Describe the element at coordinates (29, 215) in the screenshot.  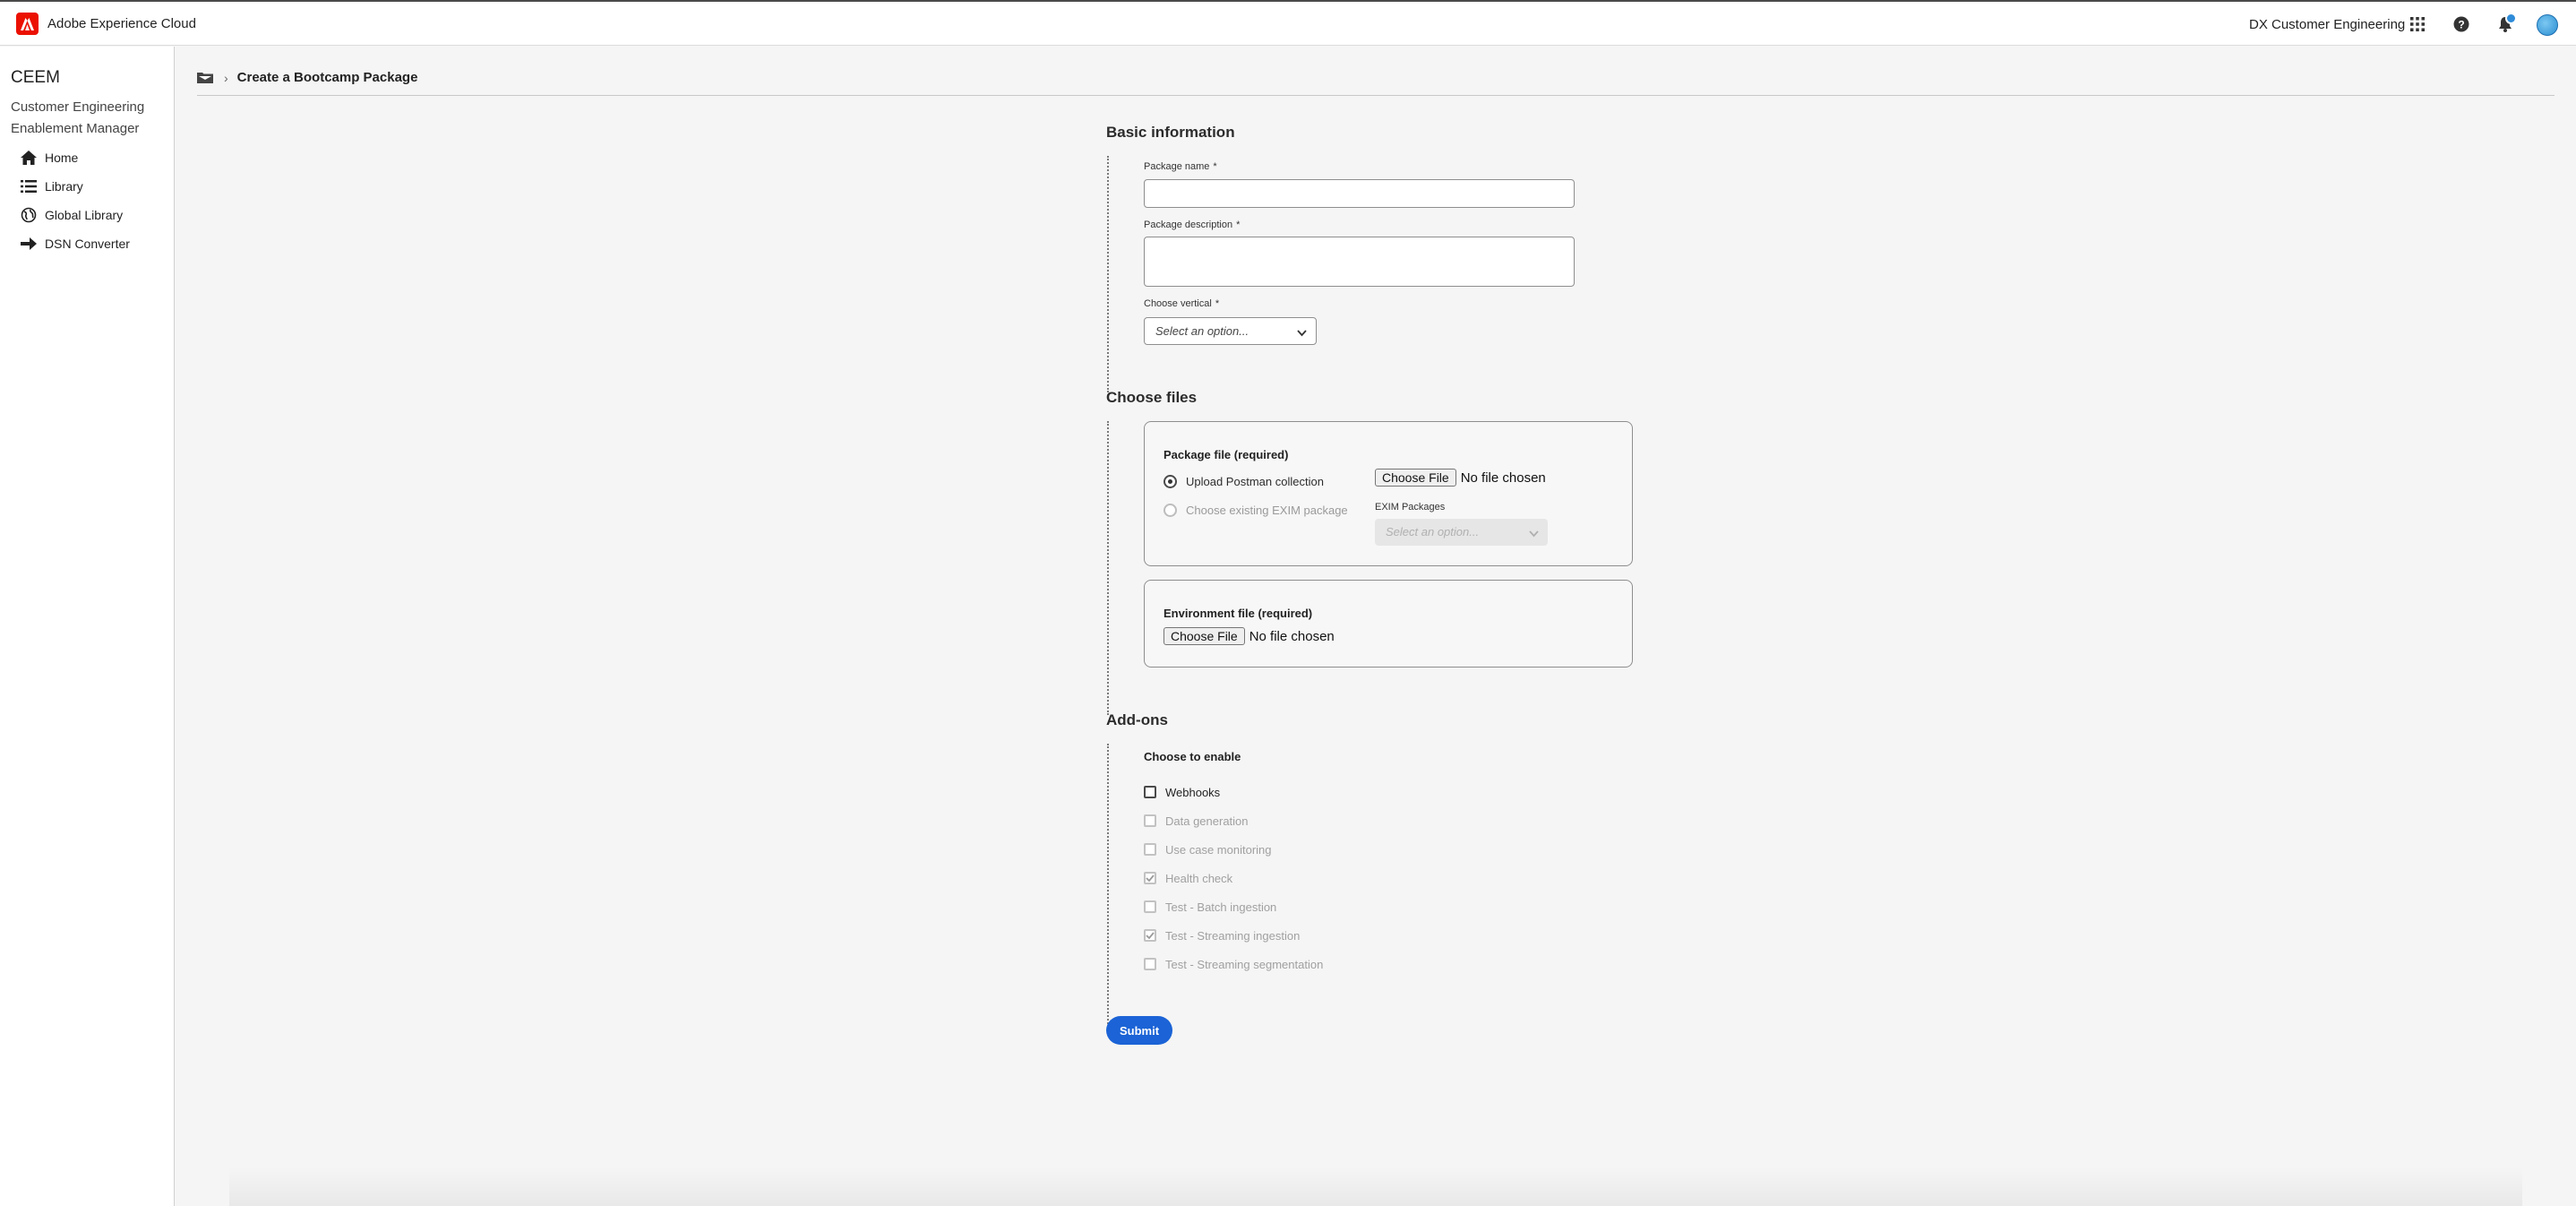
I see `globe-icon` at that location.